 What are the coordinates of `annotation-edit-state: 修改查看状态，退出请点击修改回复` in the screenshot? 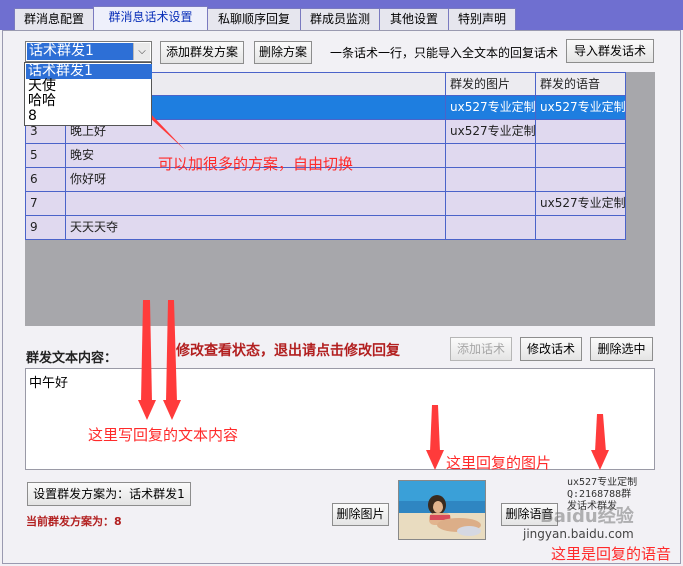 It's located at (288, 351).